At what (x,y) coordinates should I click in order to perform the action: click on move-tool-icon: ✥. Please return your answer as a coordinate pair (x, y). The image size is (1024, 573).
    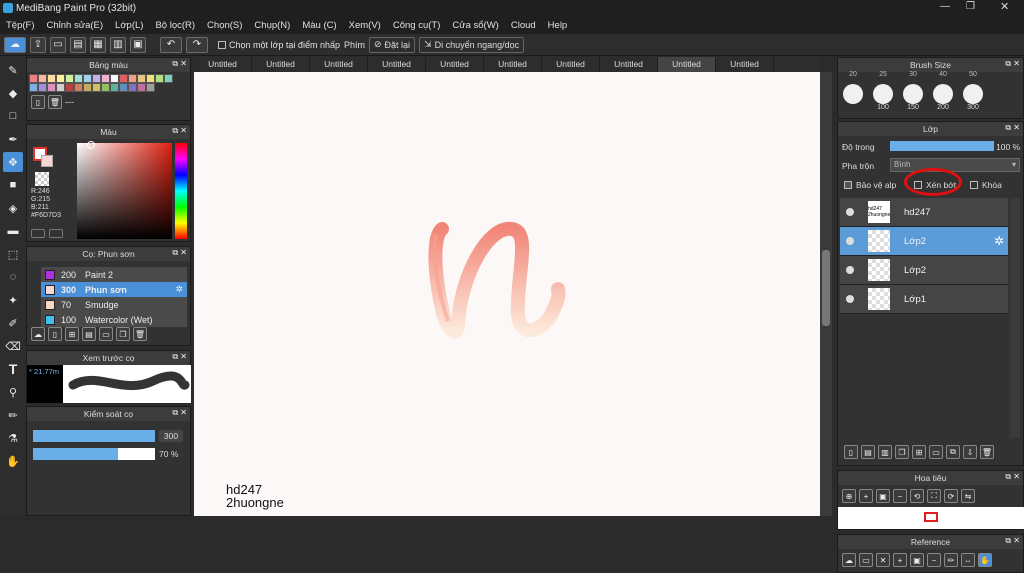
    Looking at the image, I should click on (13, 162).